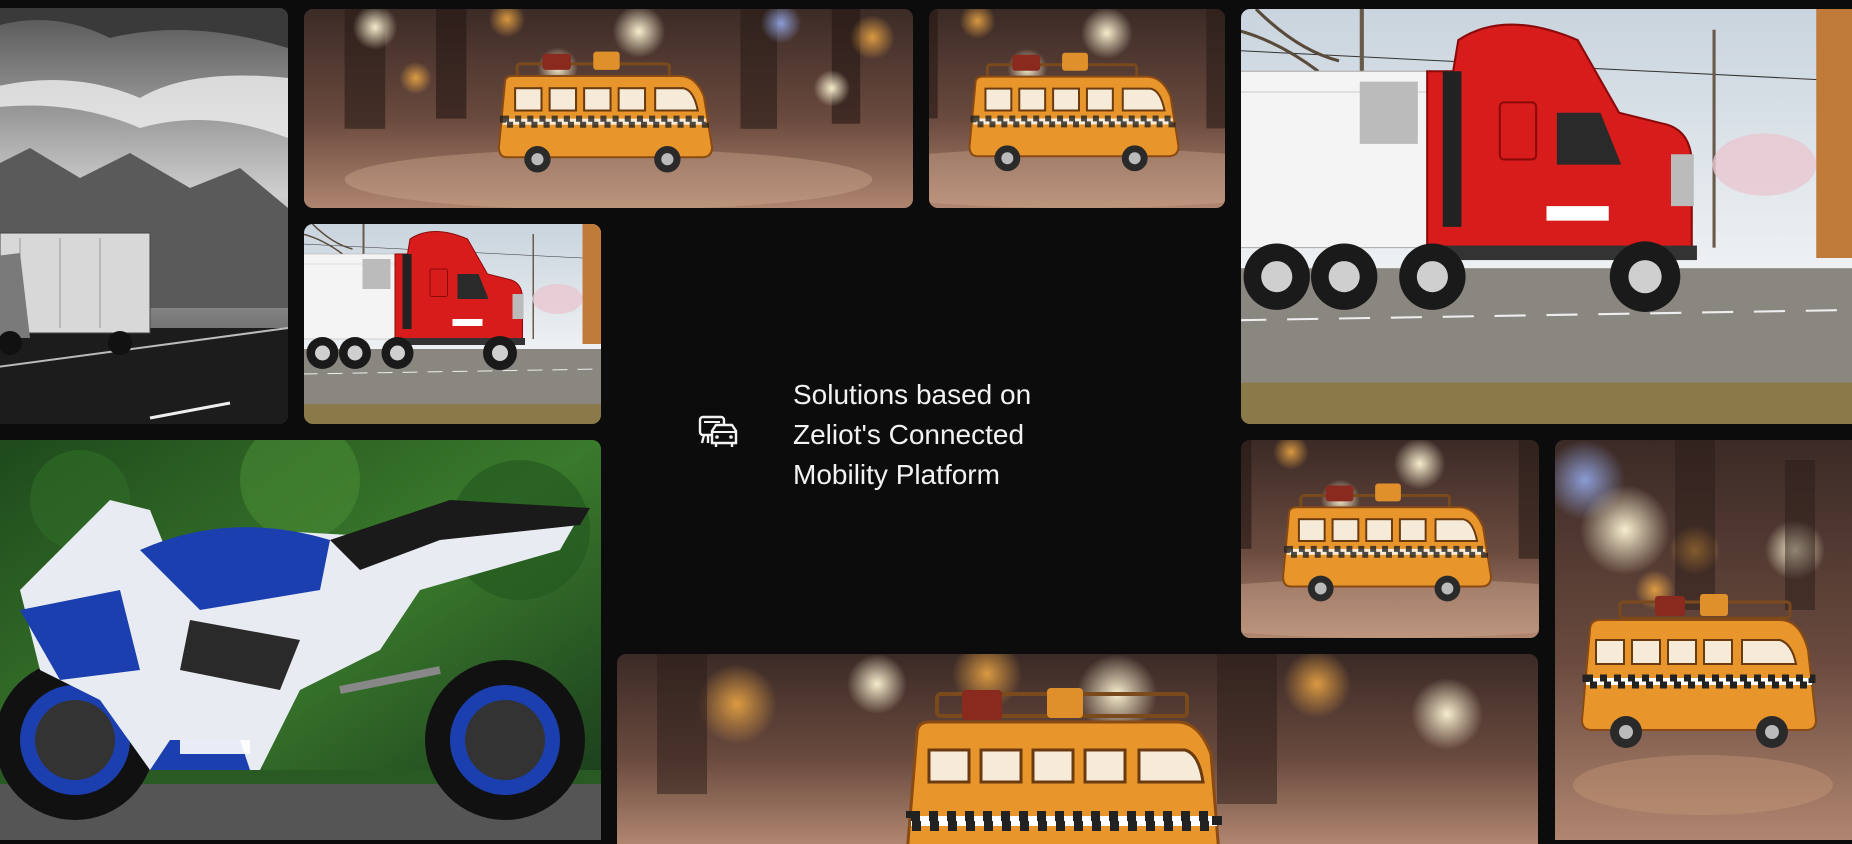  I want to click on headline-line-3: Mobility Platform, so click(896, 474).